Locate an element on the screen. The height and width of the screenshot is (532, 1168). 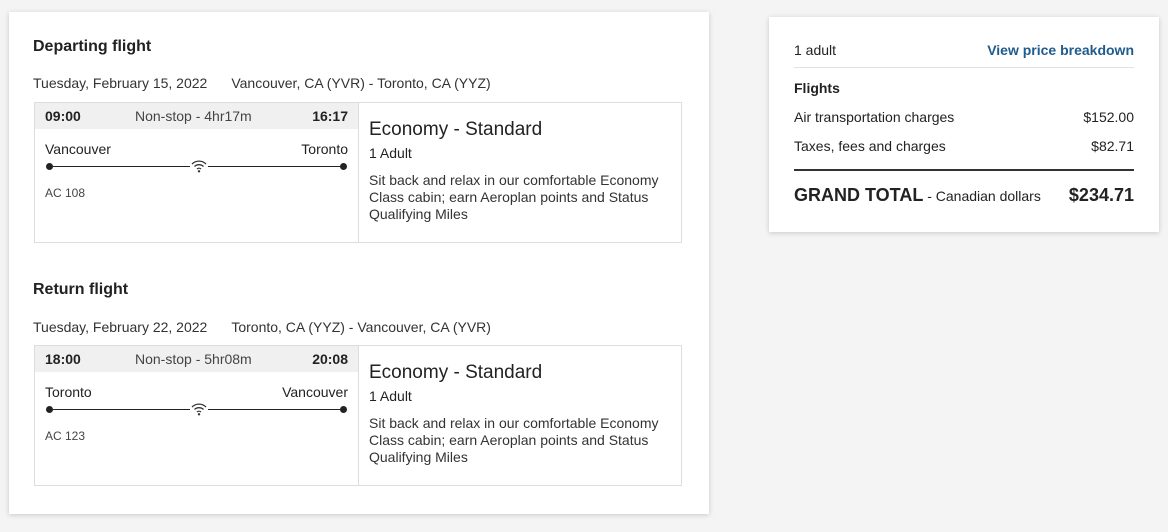
time-bar: 09:00 Non-stop - 4hr17m 16:17 is located at coordinates (196, 116).